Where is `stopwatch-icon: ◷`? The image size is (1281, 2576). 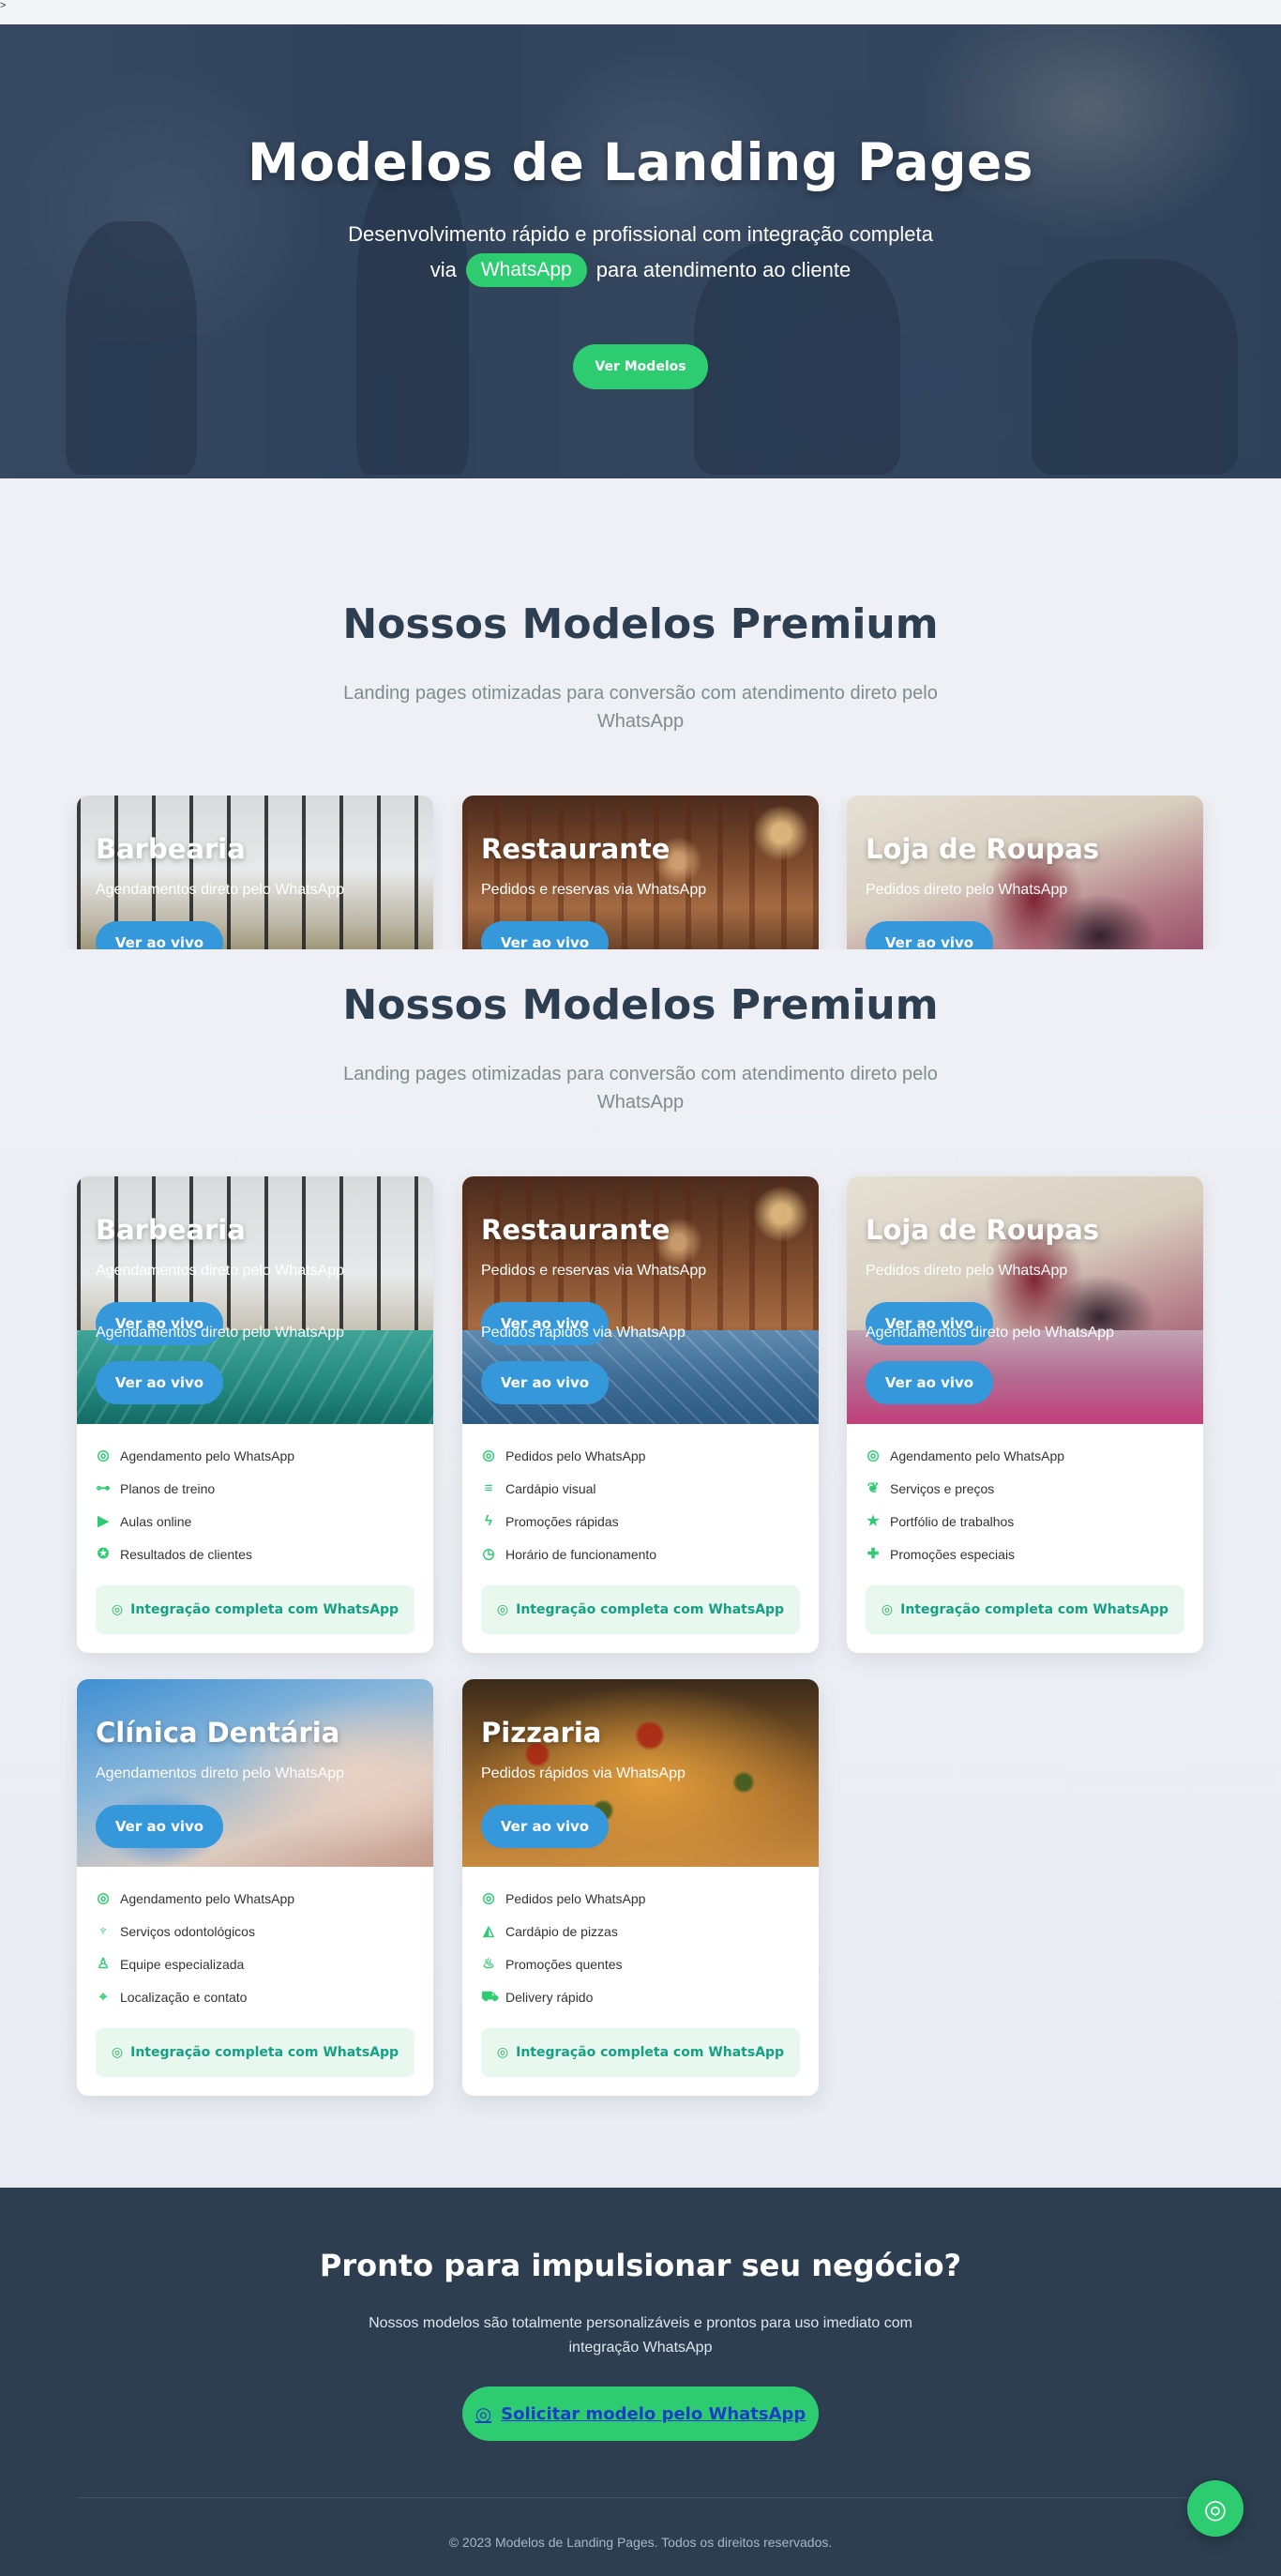 stopwatch-icon: ◷ is located at coordinates (488, 1553).